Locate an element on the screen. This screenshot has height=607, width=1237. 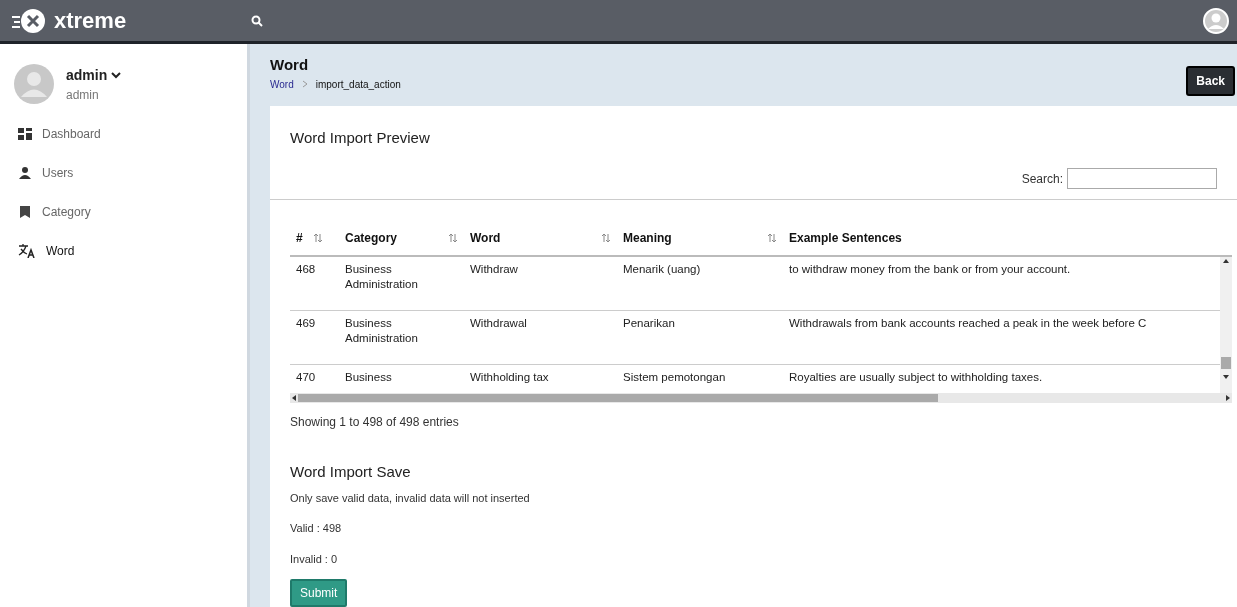
table-cell: Penarikan is located at coordinates (649, 323).